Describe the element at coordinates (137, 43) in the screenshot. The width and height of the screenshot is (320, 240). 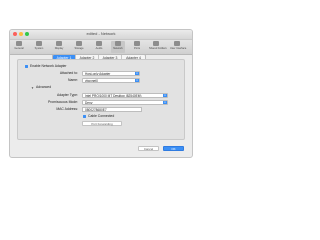
I see `port-icon` at that location.